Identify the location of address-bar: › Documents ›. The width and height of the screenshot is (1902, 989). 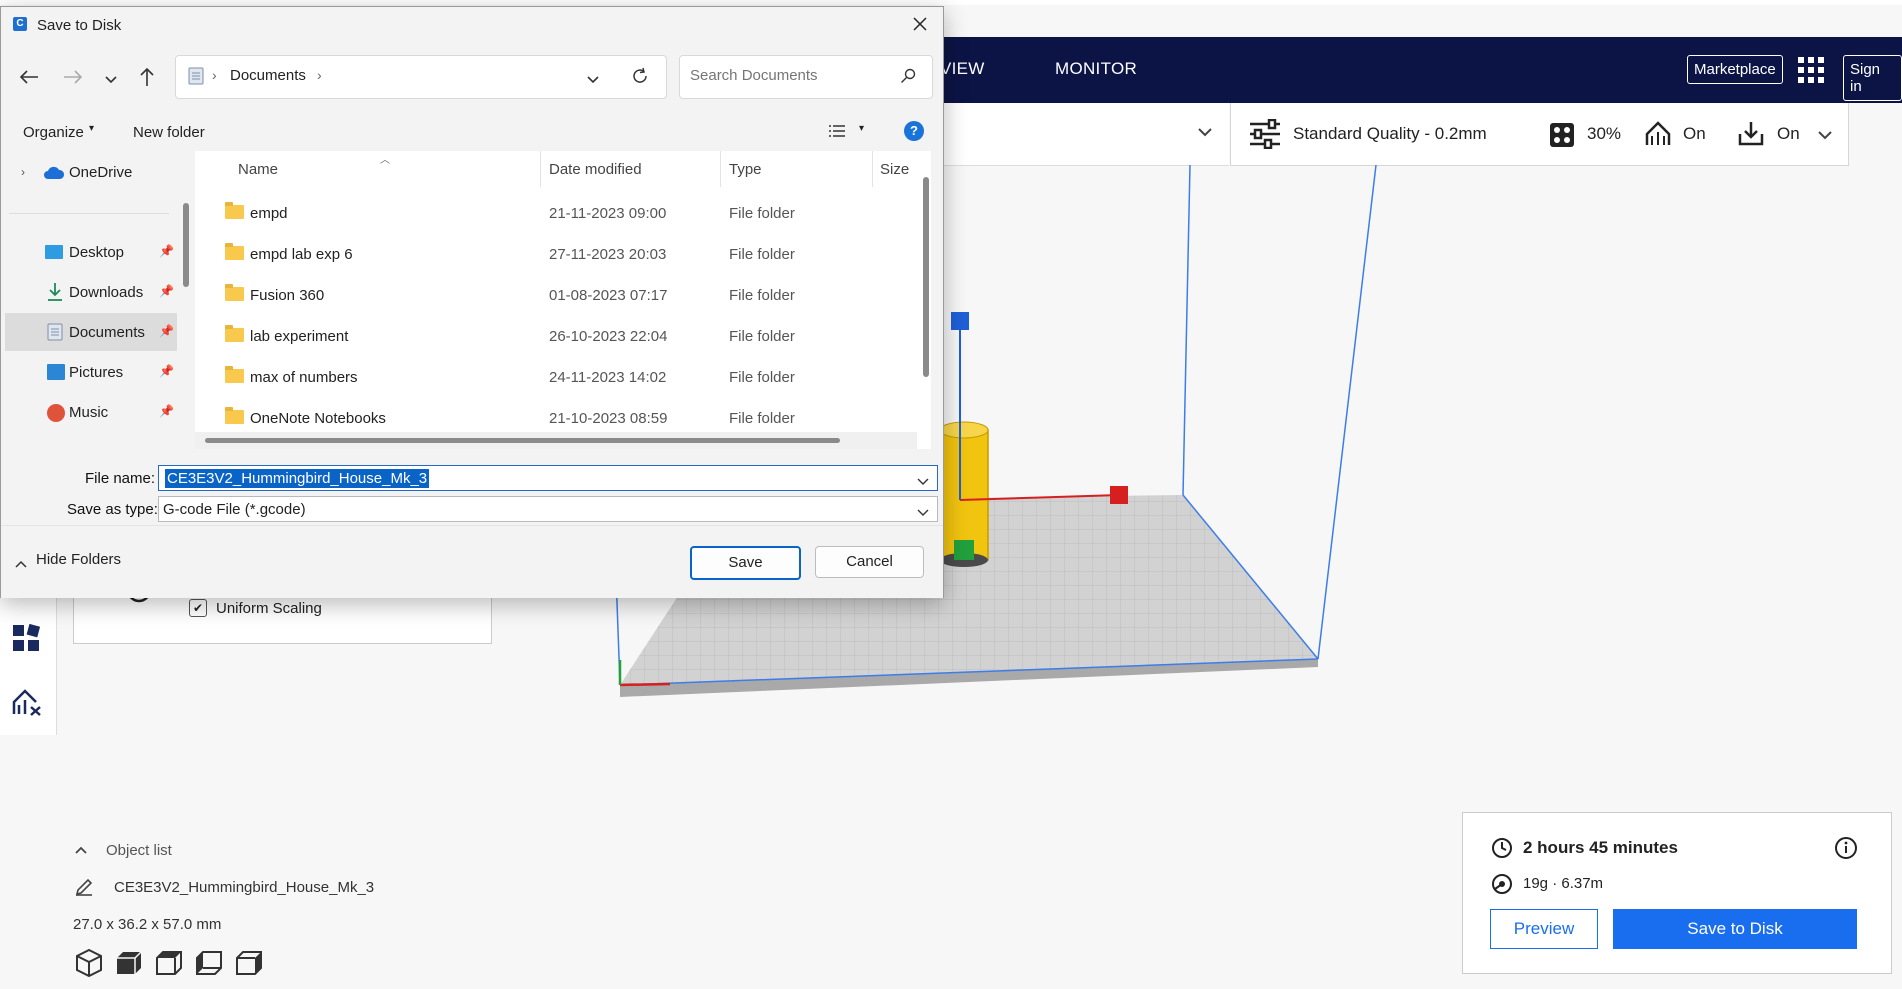
(421, 77).